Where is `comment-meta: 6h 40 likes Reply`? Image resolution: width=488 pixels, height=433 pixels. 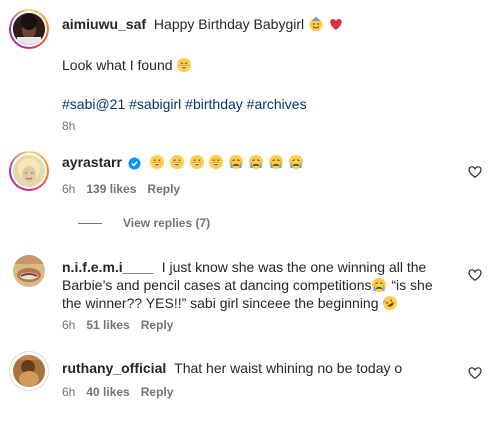 comment-meta: 6h 40 likes Reply is located at coordinates (117, 392).